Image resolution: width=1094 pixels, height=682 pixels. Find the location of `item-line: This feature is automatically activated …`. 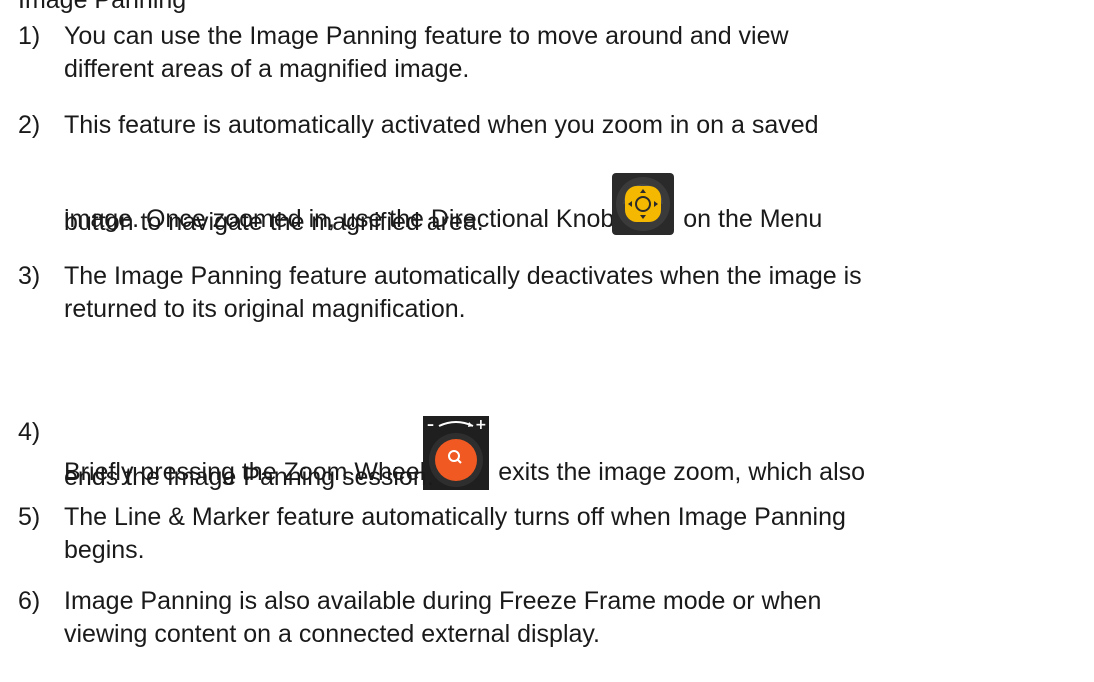

item-line: This feature is automatically activated … is located at coordinates (441, 125).